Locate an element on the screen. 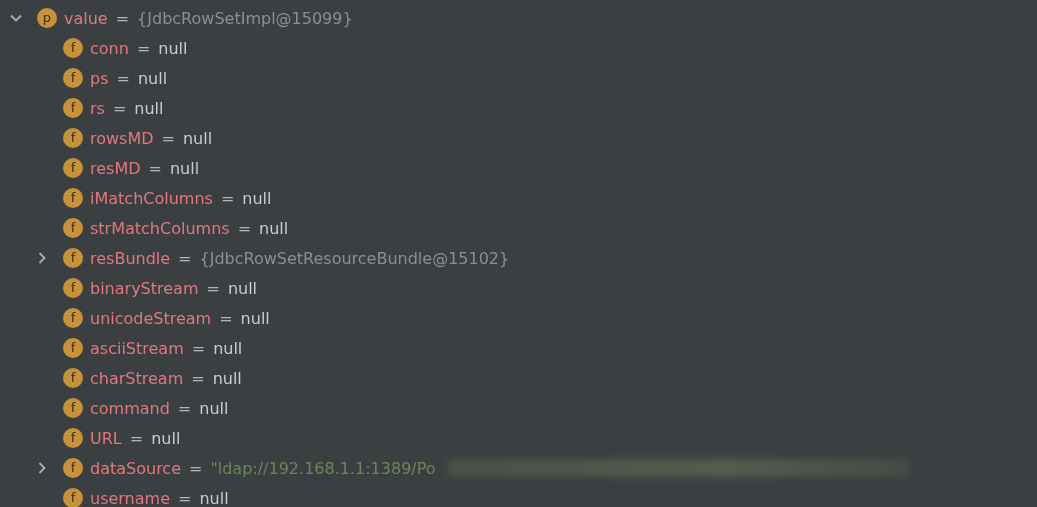  variable-name: dataSource is located at coordinates (135, 468).